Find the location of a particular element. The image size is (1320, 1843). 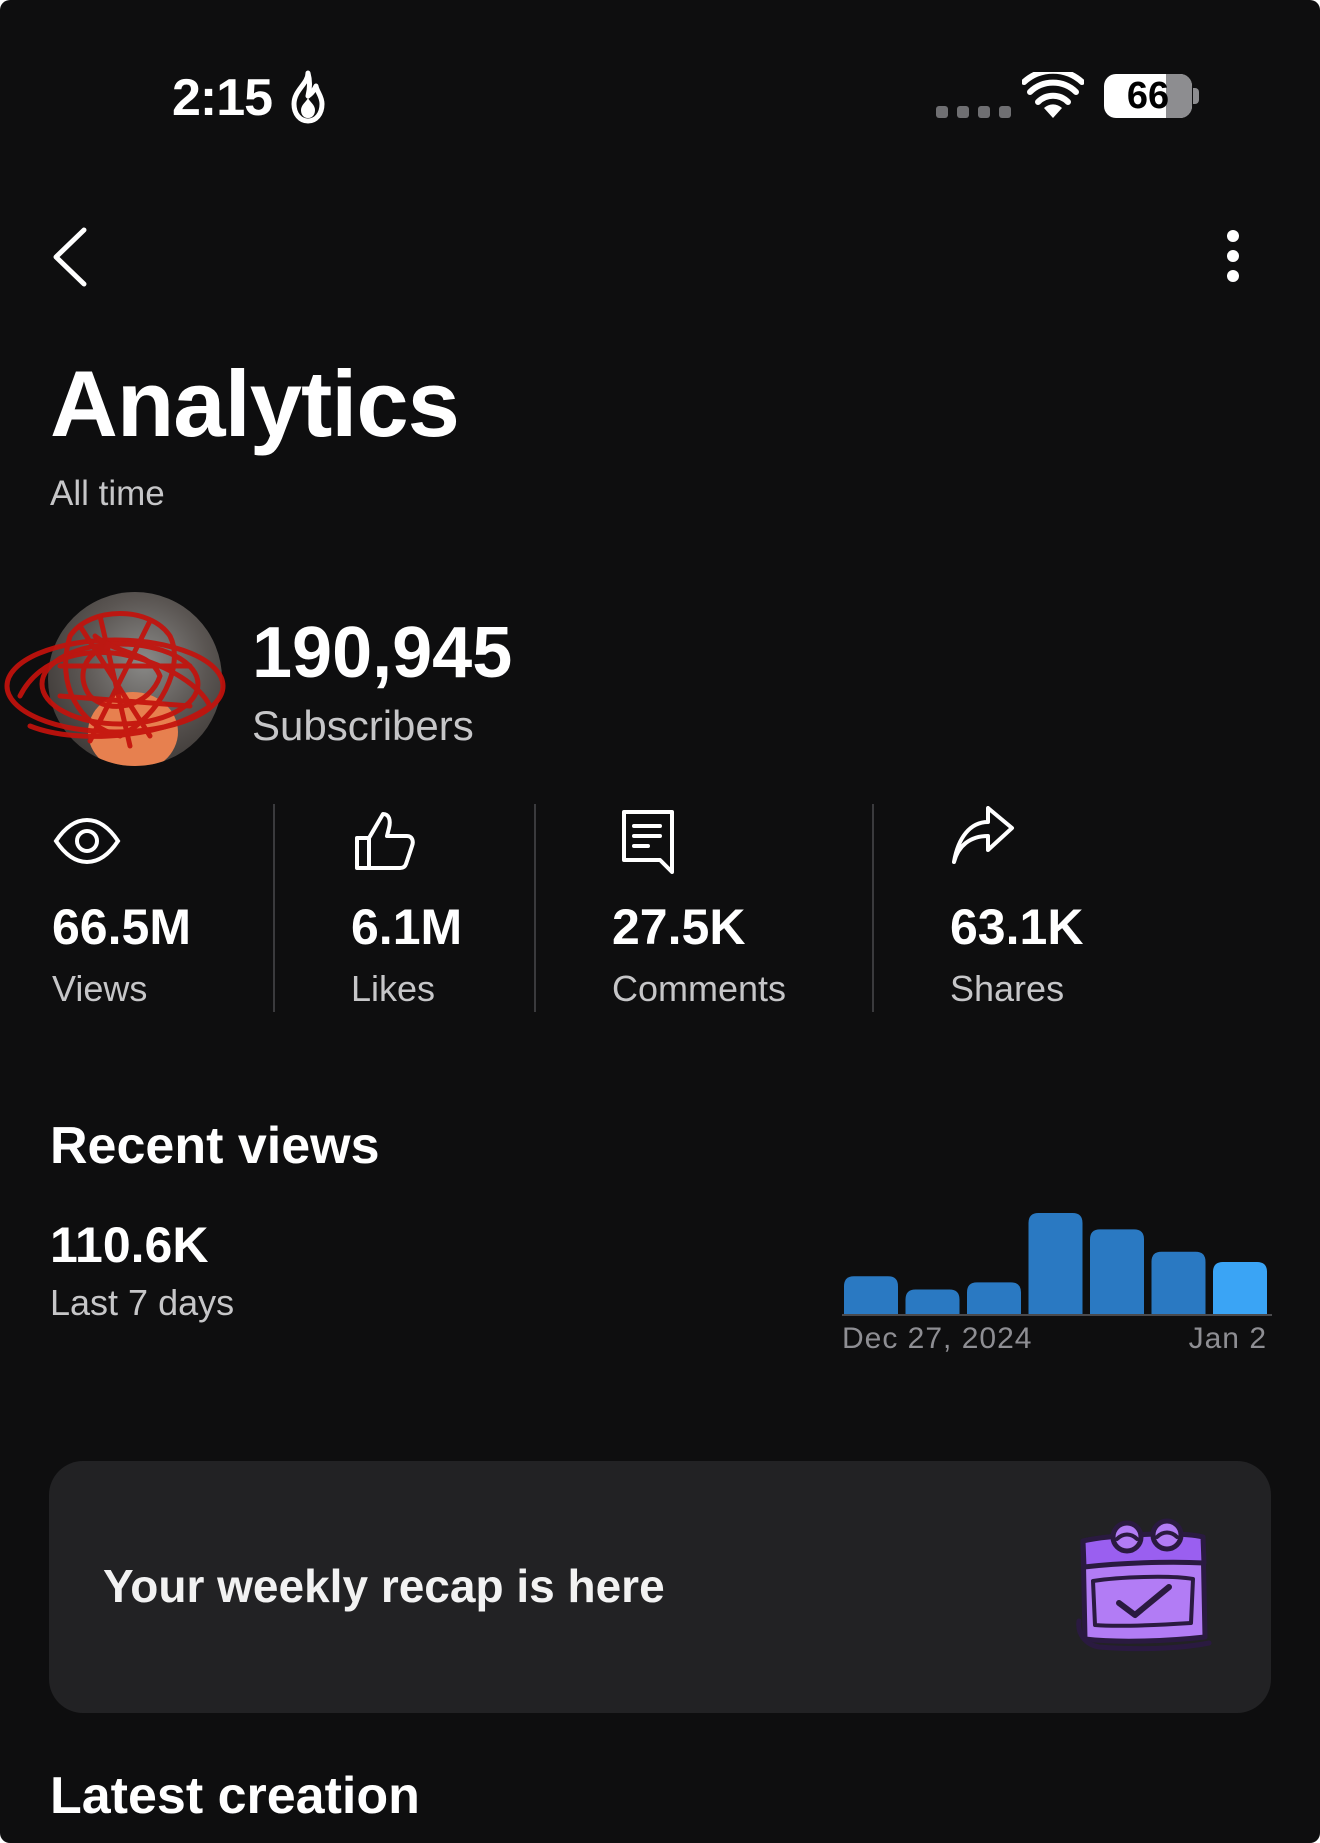

subscribers-label: Subscribers is located at coordinates (363, 725).